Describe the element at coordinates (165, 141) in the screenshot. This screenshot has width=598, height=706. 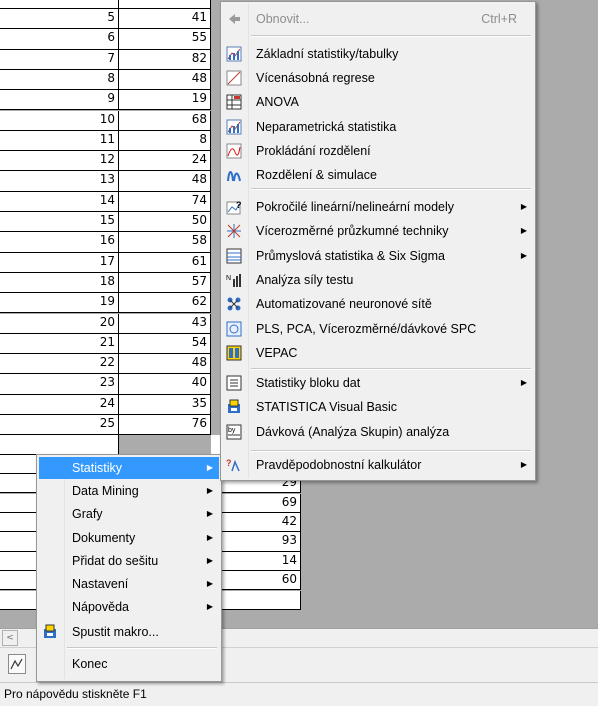
I see `value-cell: 8` at that location.